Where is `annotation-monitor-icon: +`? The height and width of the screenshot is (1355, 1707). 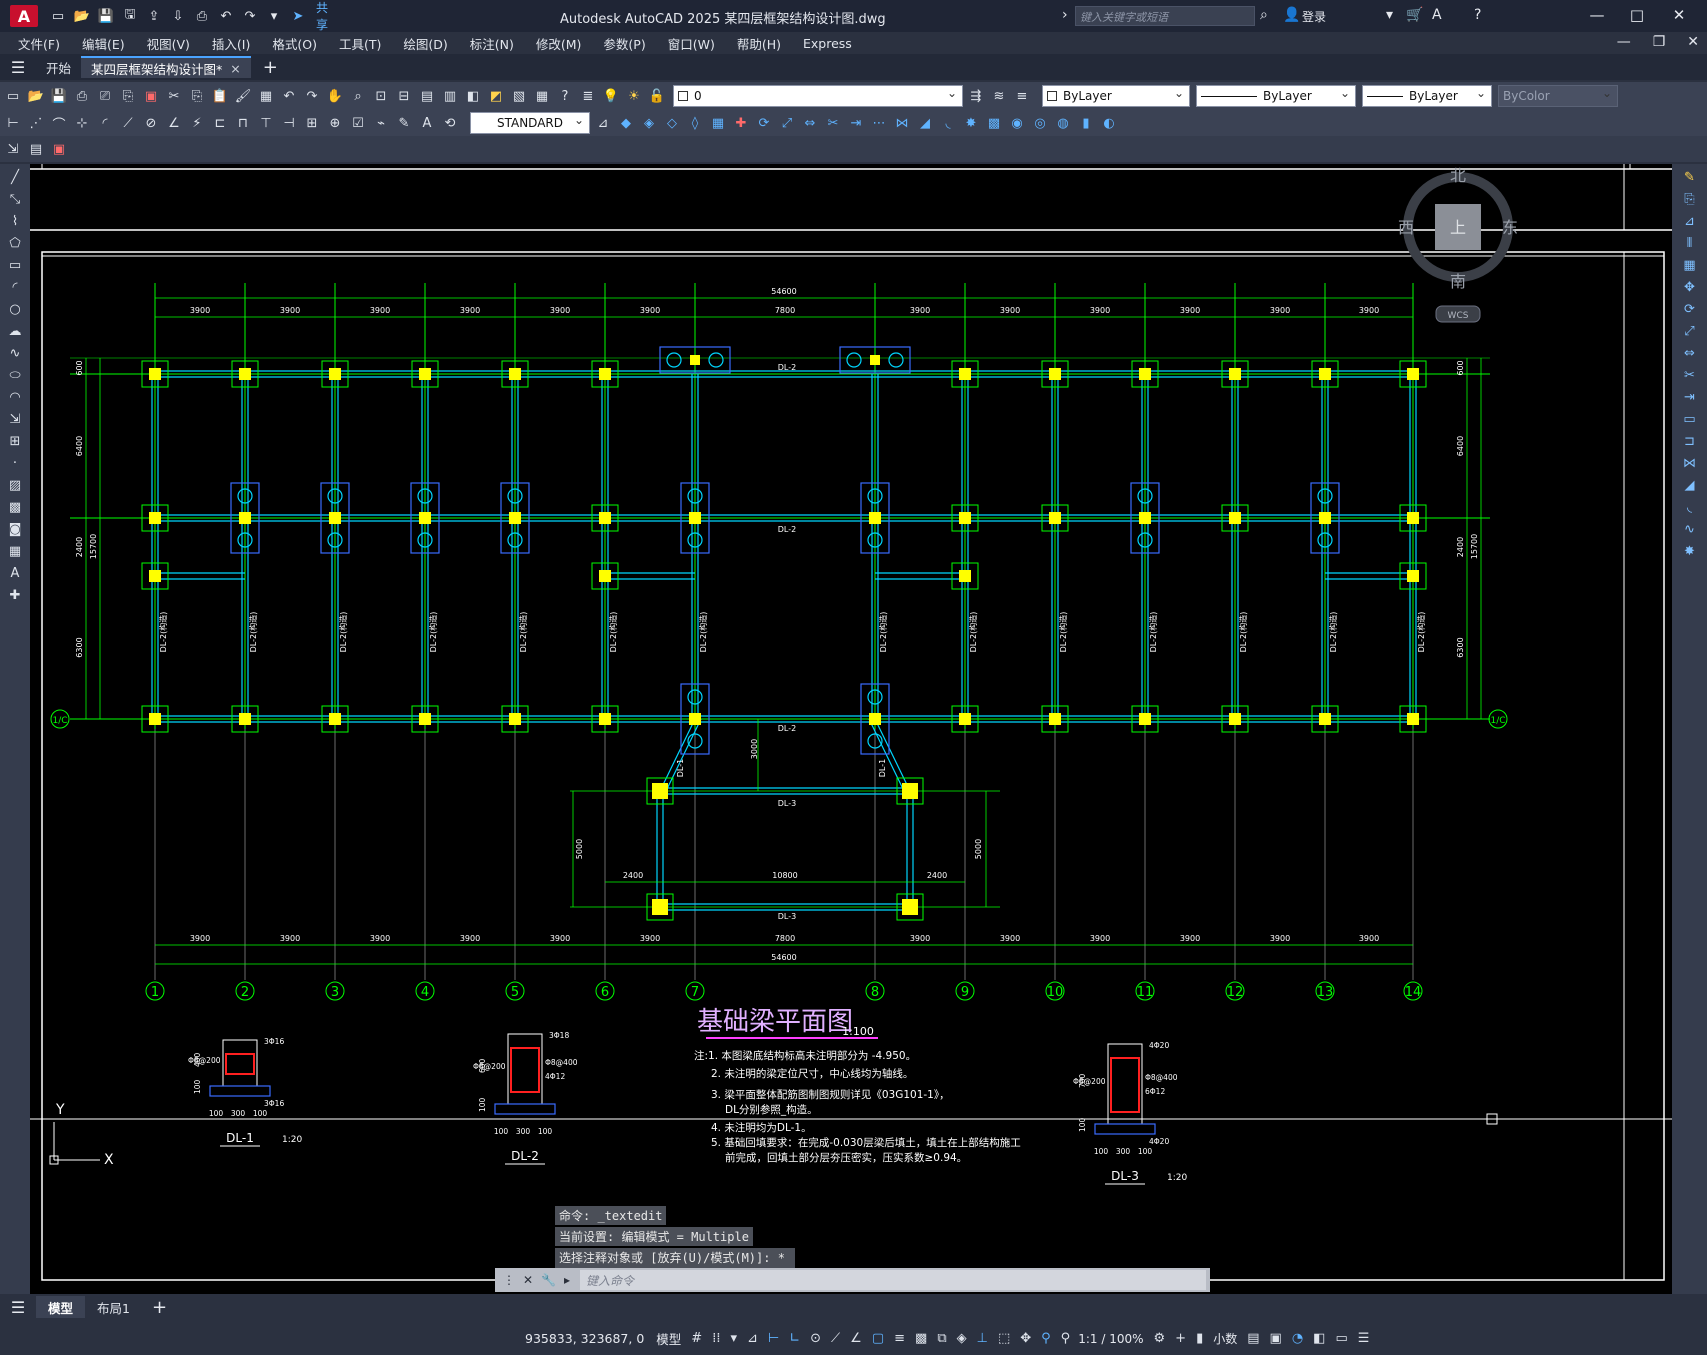 annotation-monitor-icon: + is located at coordinates (1180, 1338).